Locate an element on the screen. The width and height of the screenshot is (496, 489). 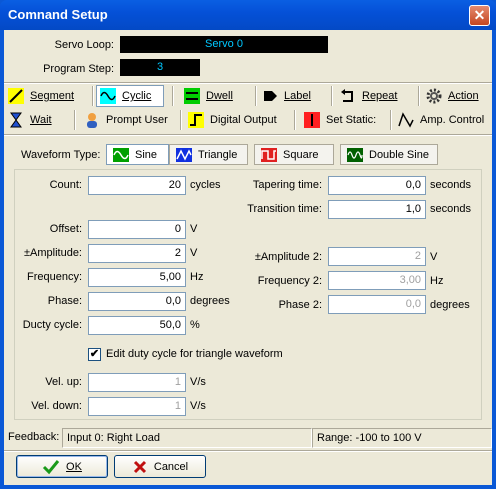
user-icon is located at coordinates (92, 120).